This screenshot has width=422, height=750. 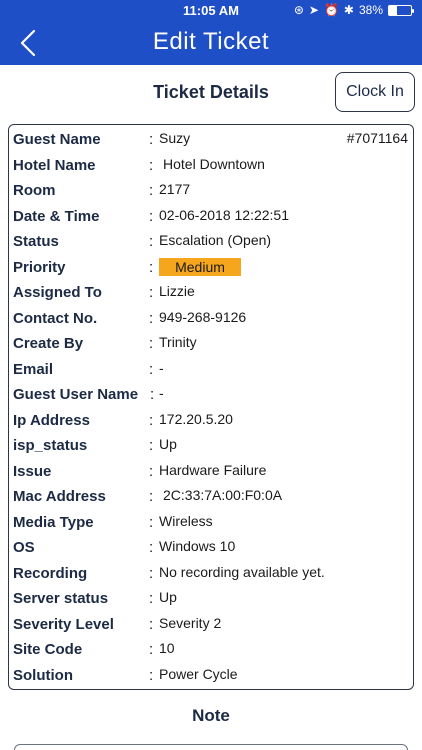 I want to click on detail-label: Ip Address, so click(x=51, y=420).